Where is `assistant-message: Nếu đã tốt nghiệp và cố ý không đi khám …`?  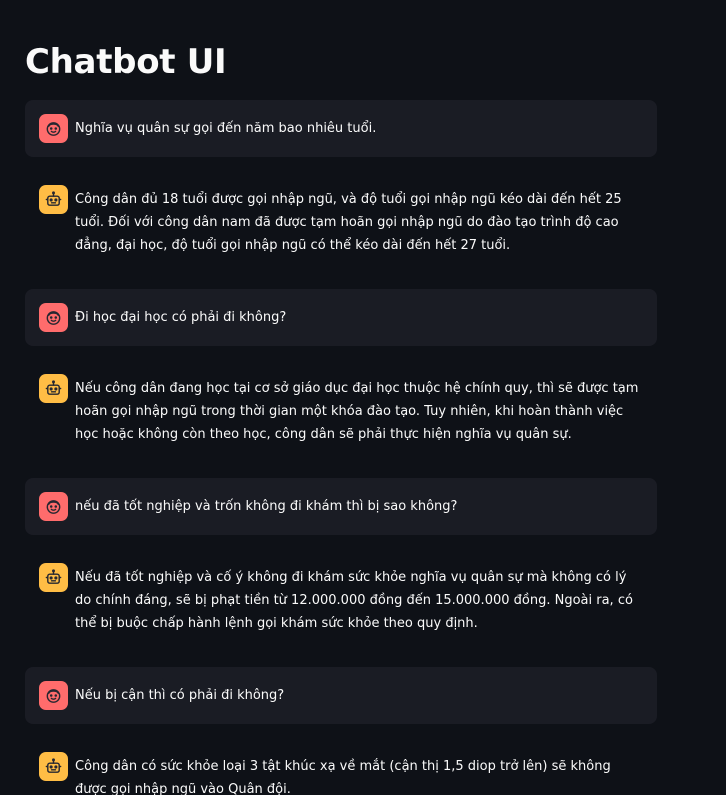
assistant-message: Nếu đã tốt nghiệp và cố ý không đi khám … is located at coordinates (341, 600).